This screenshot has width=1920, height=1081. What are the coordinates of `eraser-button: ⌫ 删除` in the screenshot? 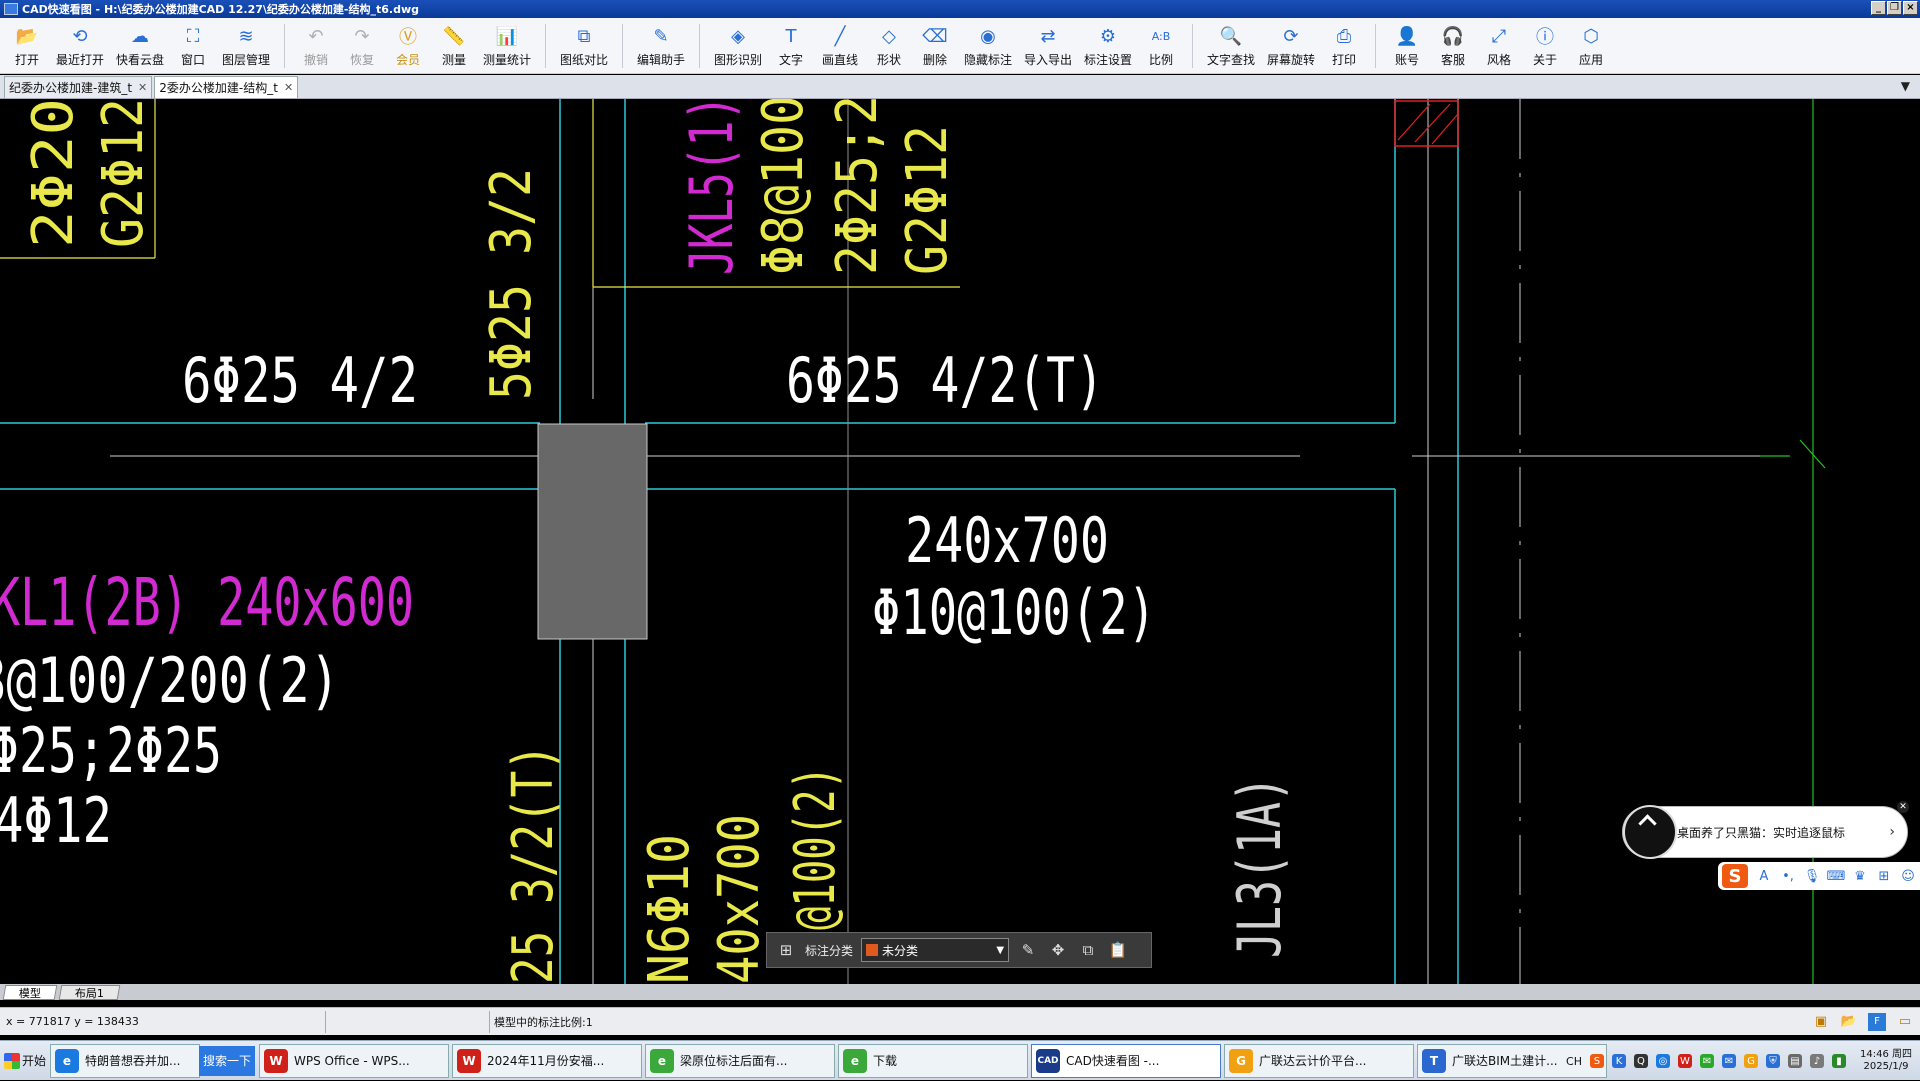 It's located at (935, 46).